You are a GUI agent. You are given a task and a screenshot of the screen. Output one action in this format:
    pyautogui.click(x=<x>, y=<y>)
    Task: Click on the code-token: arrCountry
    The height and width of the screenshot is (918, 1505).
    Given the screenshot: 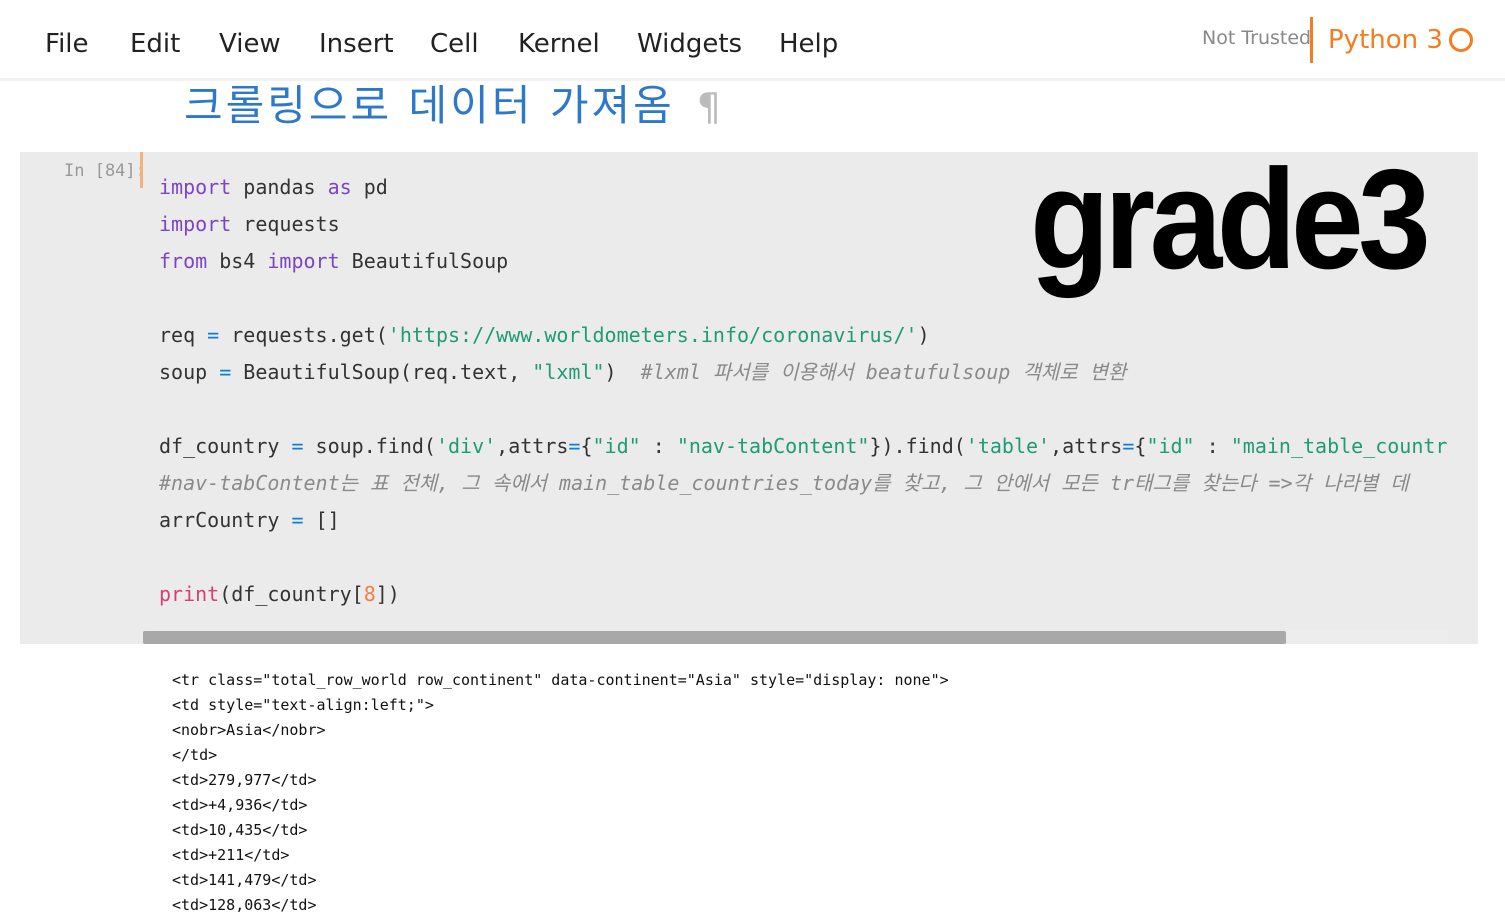 What is the action you would take?
    pyautogui.click(x=225, y=520)
    